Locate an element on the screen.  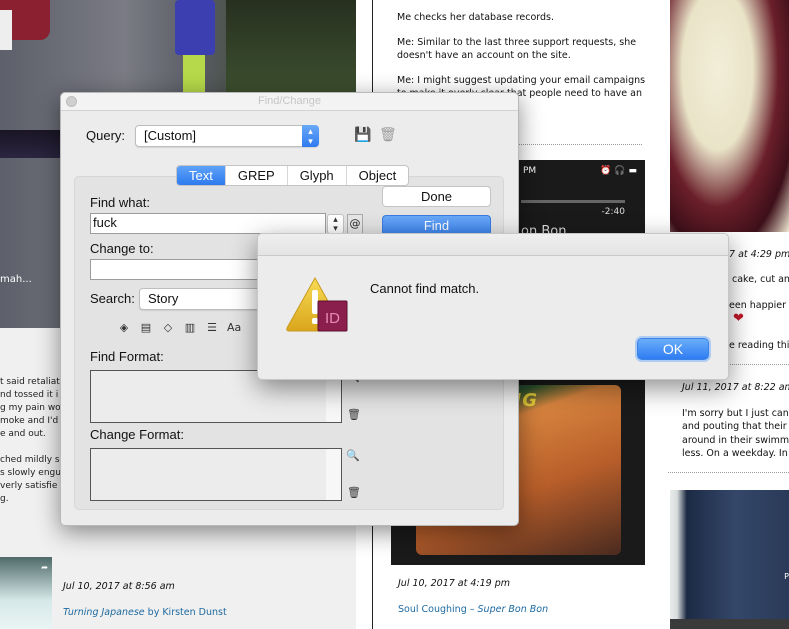
heart-icon: ❤ is located at coordinates (738, 318).